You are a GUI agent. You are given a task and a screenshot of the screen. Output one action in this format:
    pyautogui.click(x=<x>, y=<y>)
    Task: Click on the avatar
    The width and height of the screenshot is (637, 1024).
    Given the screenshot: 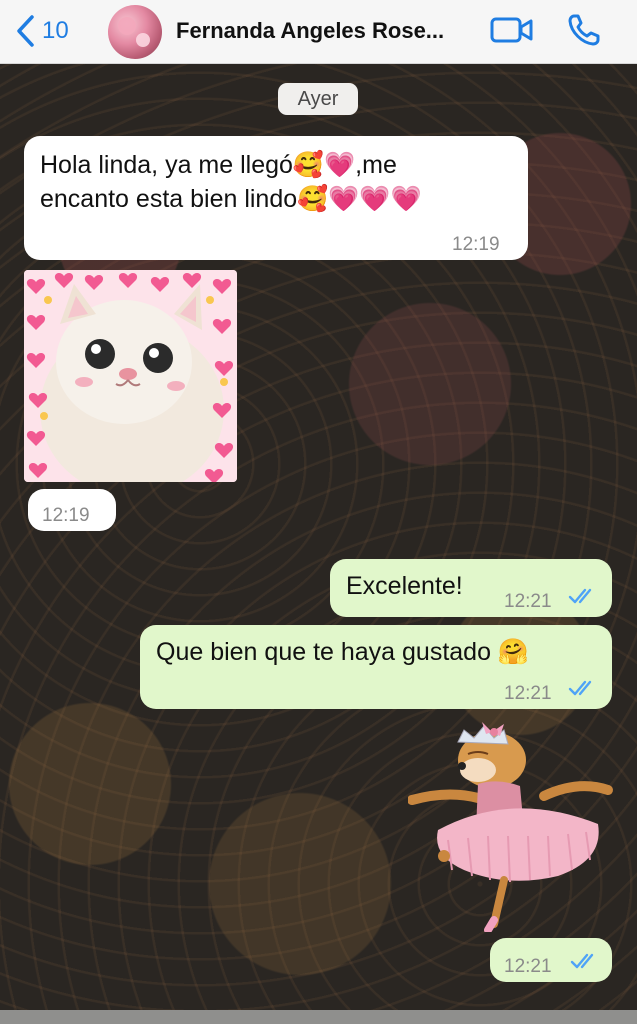 What is the action you would take?
    pyautogui.click(x=135, y=32)
    